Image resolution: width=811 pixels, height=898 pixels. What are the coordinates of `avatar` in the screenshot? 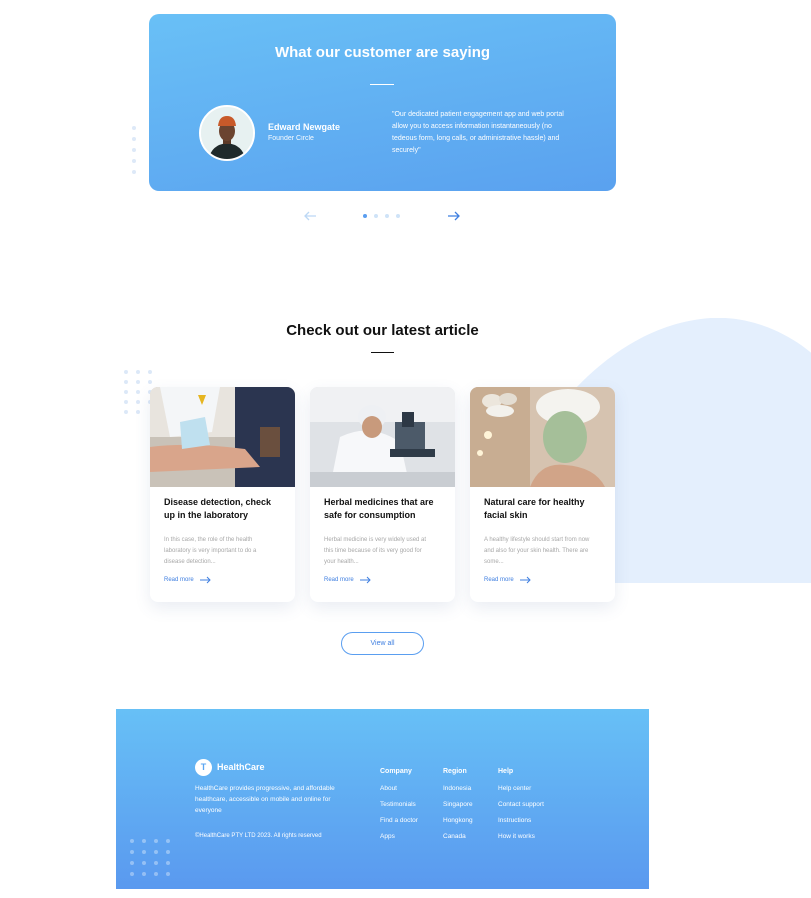 It's located at (227, 133).